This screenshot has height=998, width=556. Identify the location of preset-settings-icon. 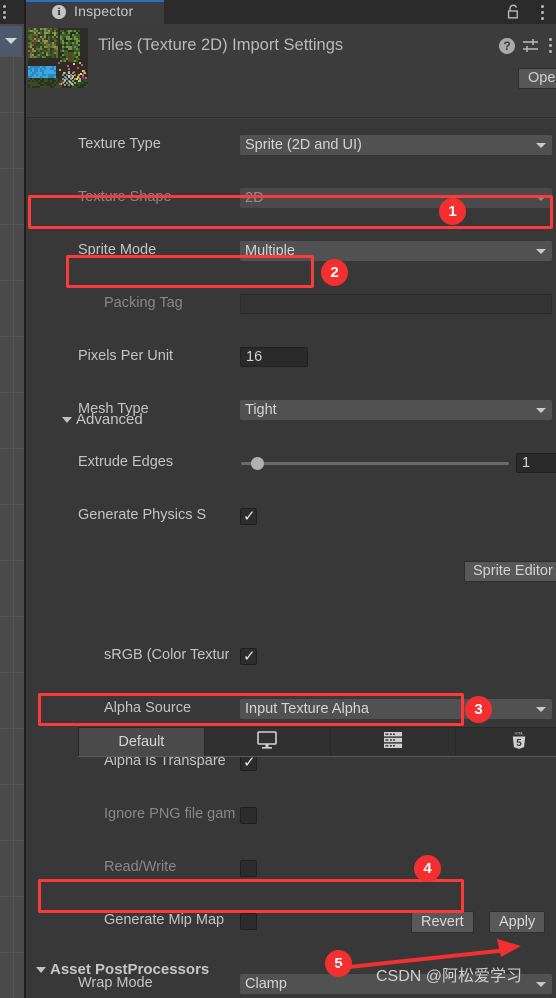
(531, 46).